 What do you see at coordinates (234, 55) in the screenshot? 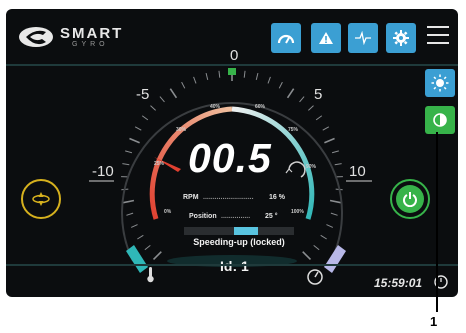
I see `scale-label-0: 0` at bounding box center [234, 55].